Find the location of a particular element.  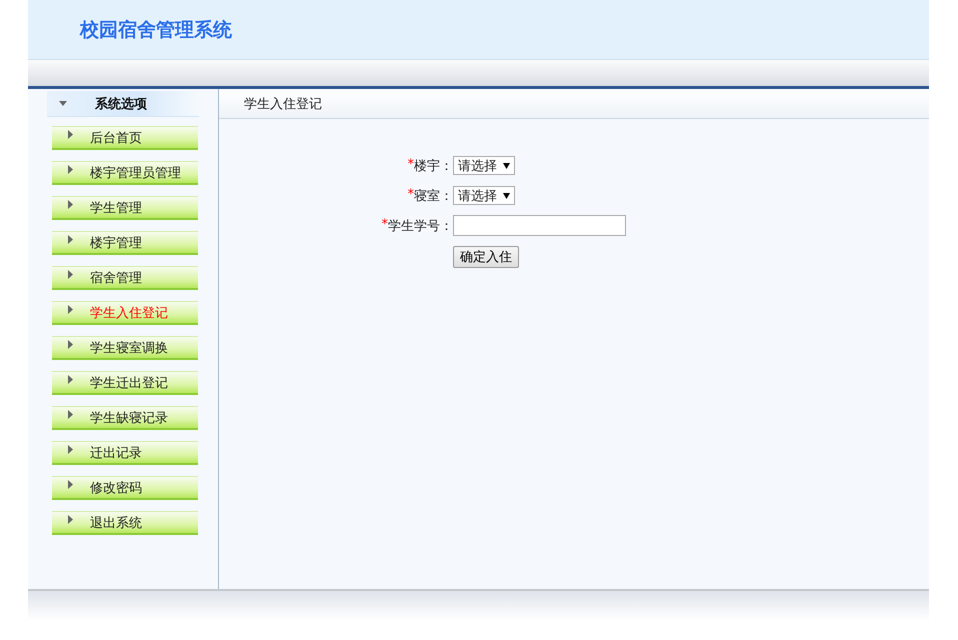

field-label: 学生学号： is located at coordinates (420, 226).